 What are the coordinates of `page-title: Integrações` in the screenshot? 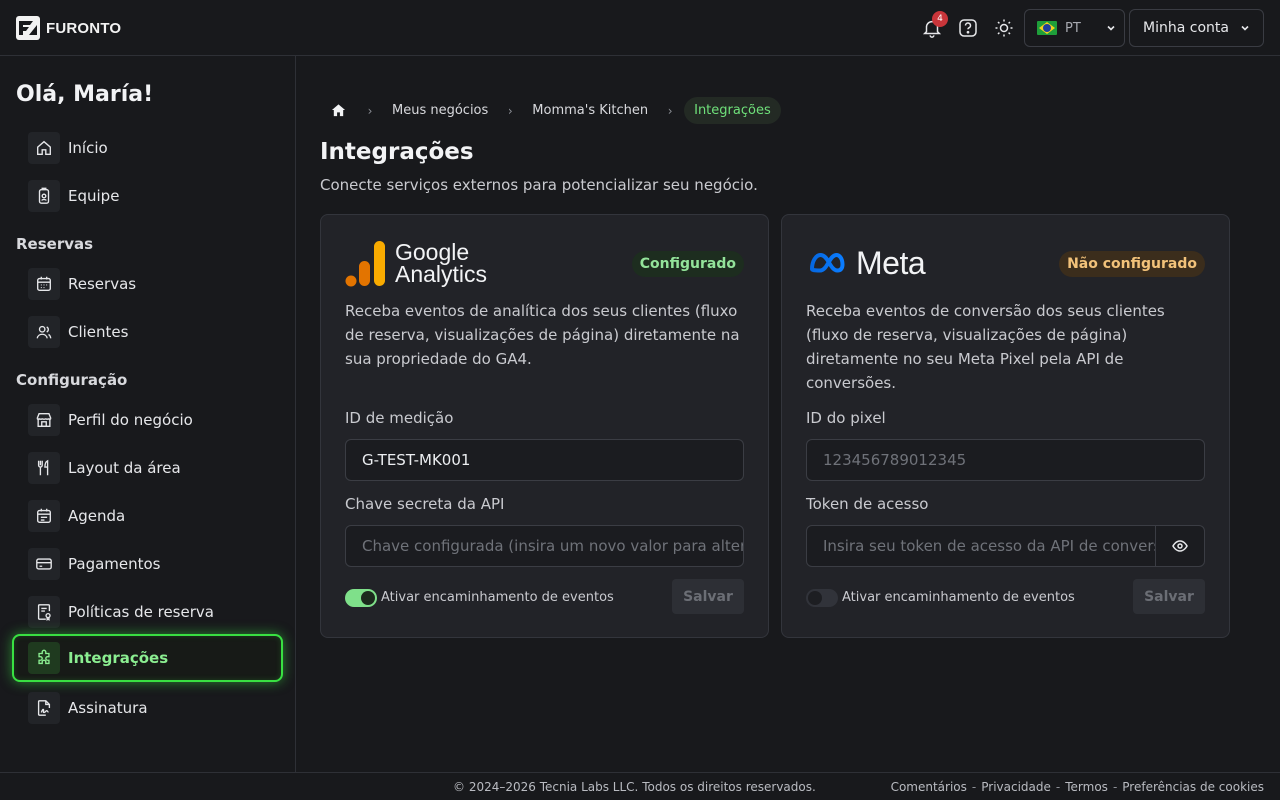 It's located at (397, 152).